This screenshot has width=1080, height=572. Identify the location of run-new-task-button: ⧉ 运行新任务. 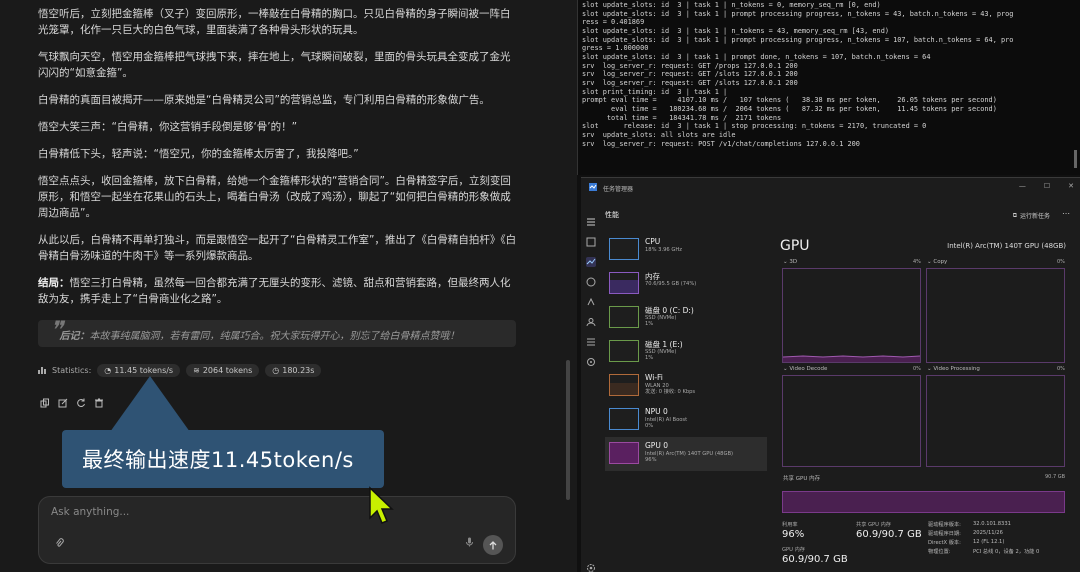
(1031, 216).